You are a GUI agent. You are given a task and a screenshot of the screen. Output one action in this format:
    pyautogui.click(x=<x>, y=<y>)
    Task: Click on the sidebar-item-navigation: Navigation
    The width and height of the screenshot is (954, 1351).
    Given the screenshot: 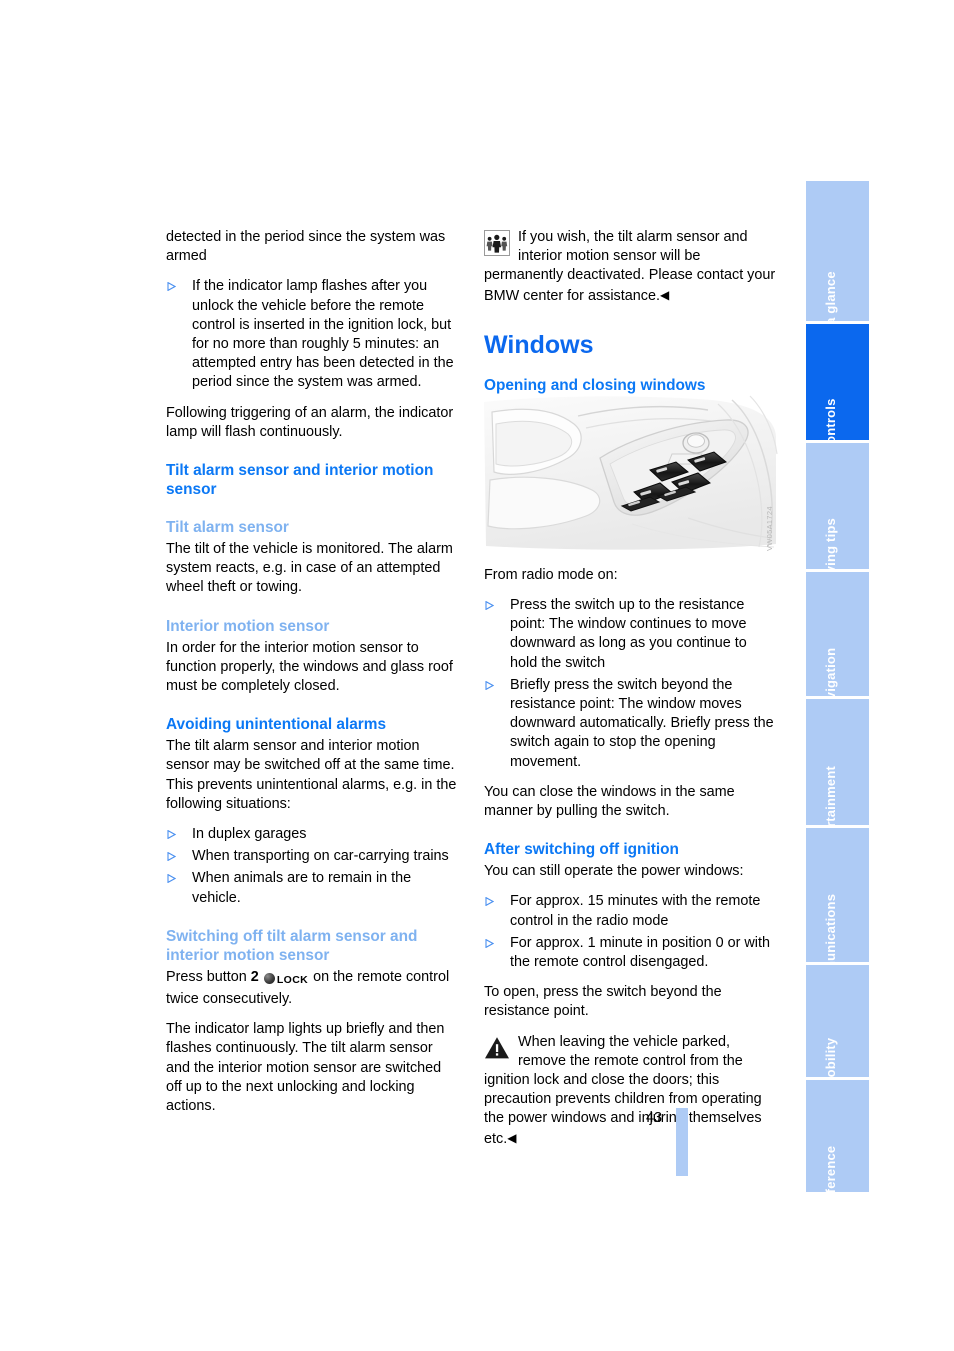 What is the action you would take?
    pyautogui.click(x=837, y=634)
    